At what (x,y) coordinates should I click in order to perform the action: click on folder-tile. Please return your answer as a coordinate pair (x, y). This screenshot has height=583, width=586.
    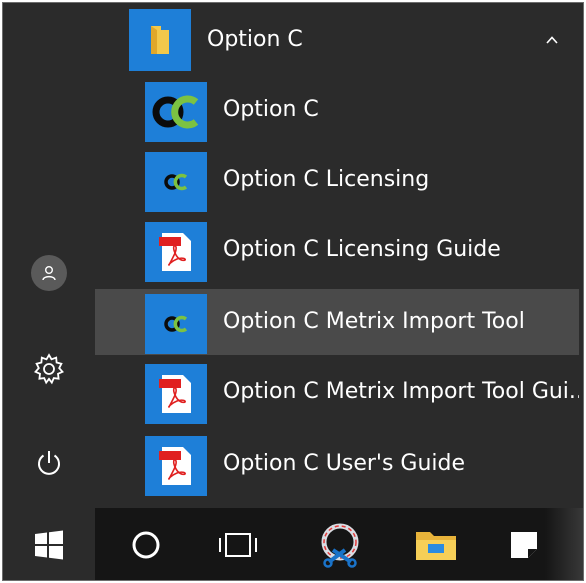
    Looking at the image, I should click on (160, 40).